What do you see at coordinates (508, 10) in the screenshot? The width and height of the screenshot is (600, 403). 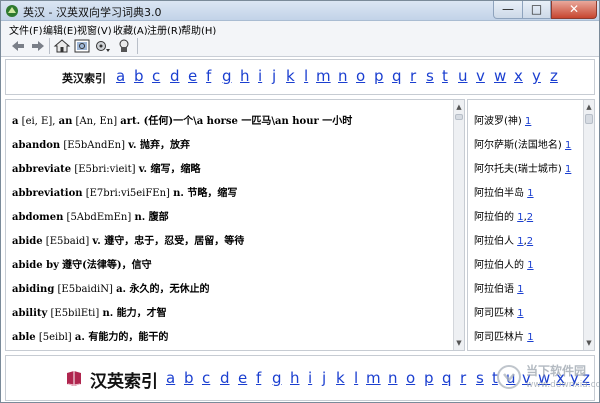 I see `minimize-button: —` at bounding box center [508, 10].